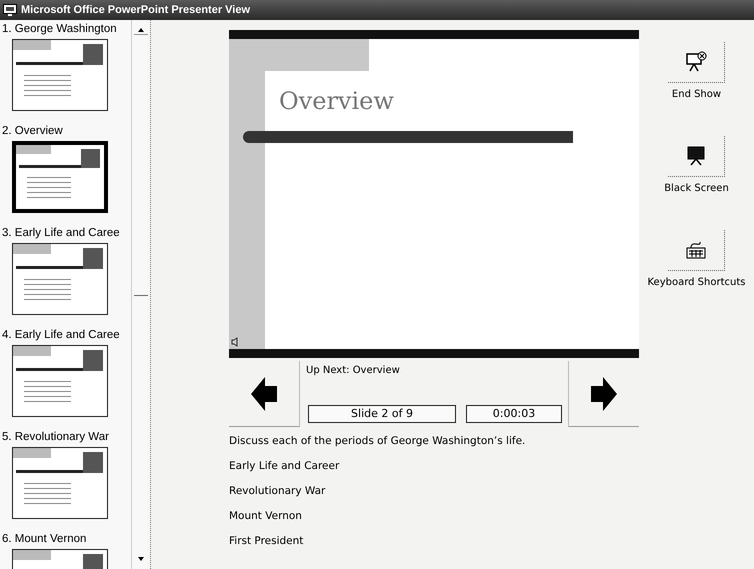 Image resolution: width=754 pixels, height=569 pixels. I want to click on slide-list-item: 6. Mount Vernon, so click(67, 549).